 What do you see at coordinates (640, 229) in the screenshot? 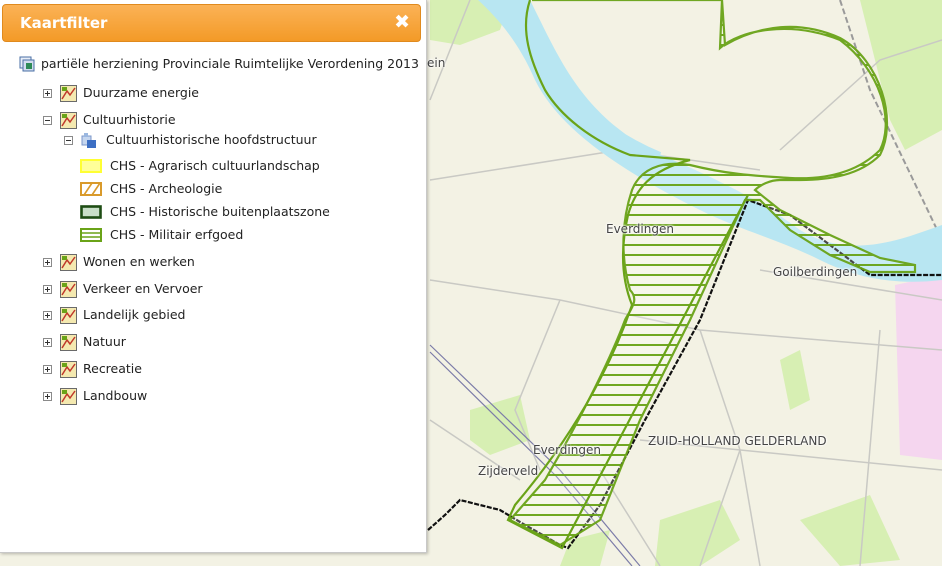
I see `map-label-everdingen-north: Everdingen` at bounding box center [640, 229].